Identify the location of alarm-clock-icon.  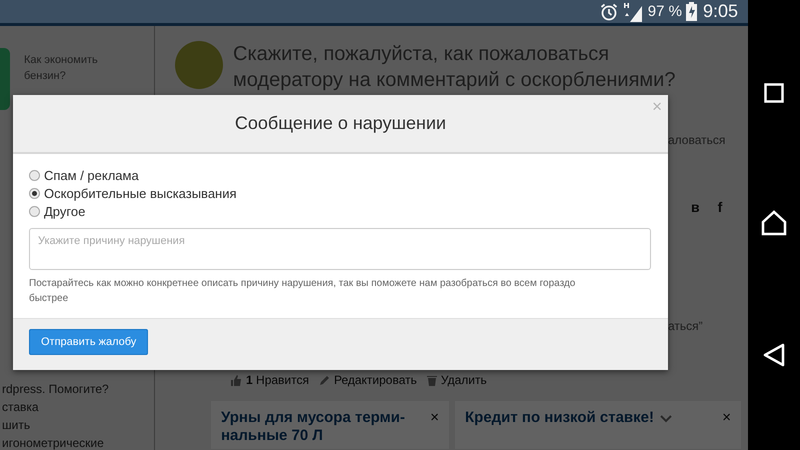
(609, 11).